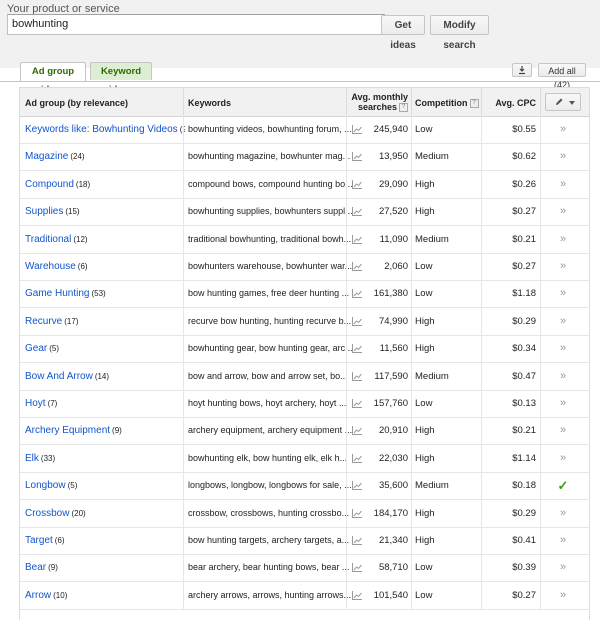  I want to click on get-ideas-button: Get ideas, so click(403, 33).